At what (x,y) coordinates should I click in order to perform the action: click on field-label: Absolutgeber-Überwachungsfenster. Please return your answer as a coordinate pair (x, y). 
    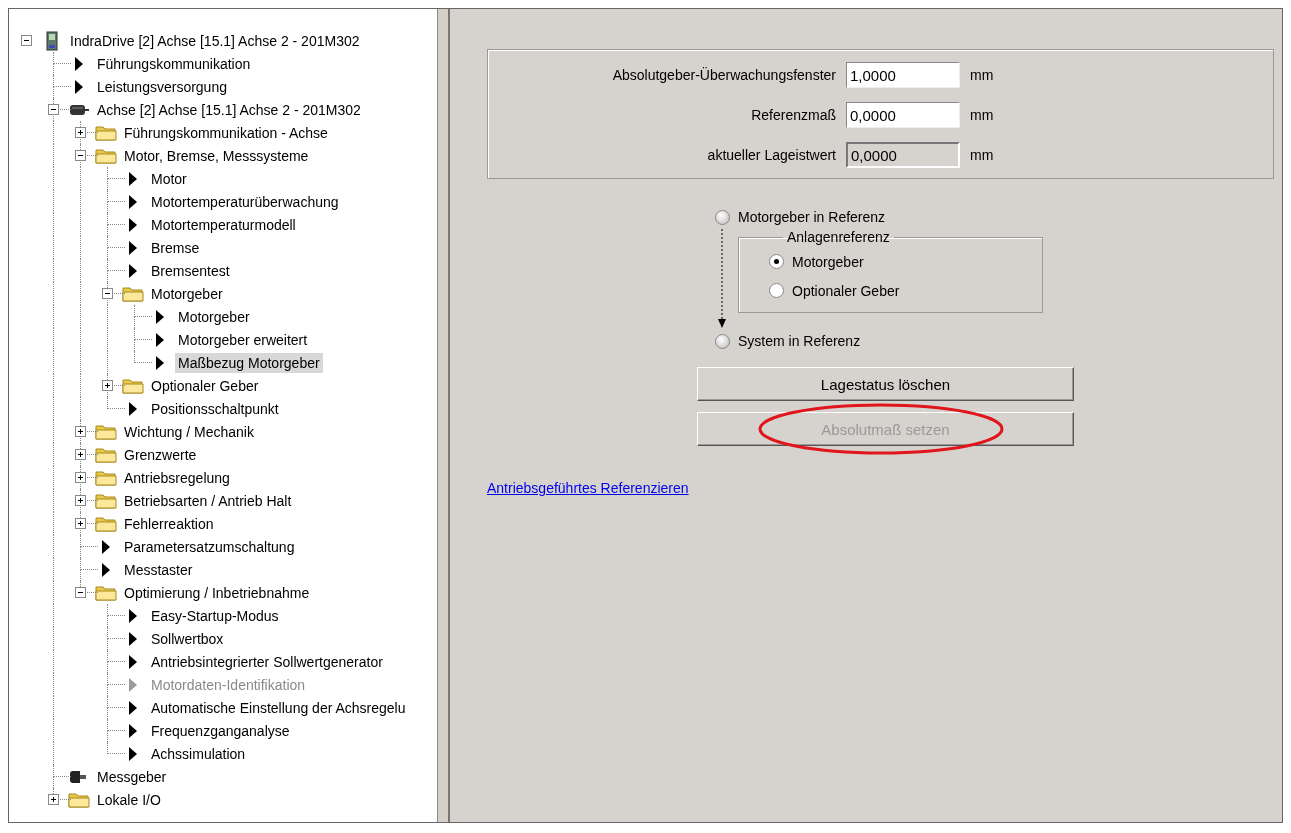
    Looking at the image, I should click on (723, 75).